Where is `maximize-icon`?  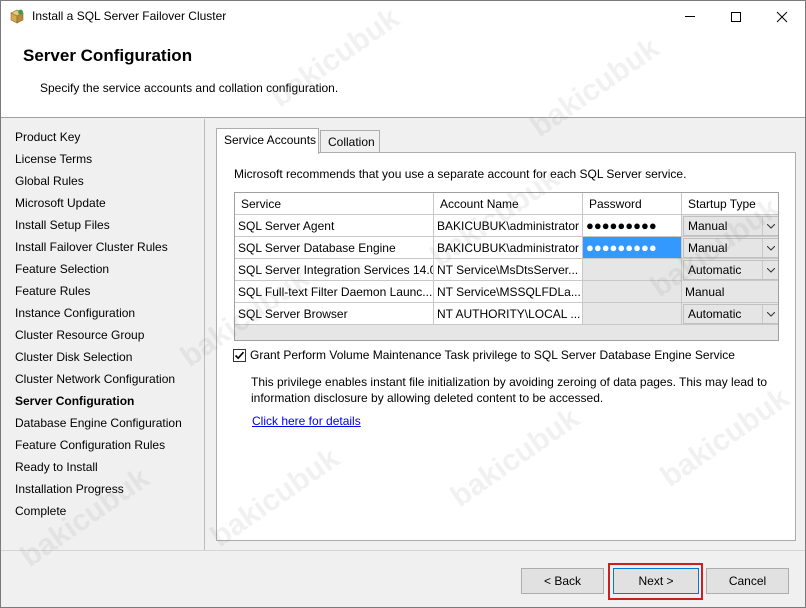 maximize-icon is located at coordinates (736, 16).